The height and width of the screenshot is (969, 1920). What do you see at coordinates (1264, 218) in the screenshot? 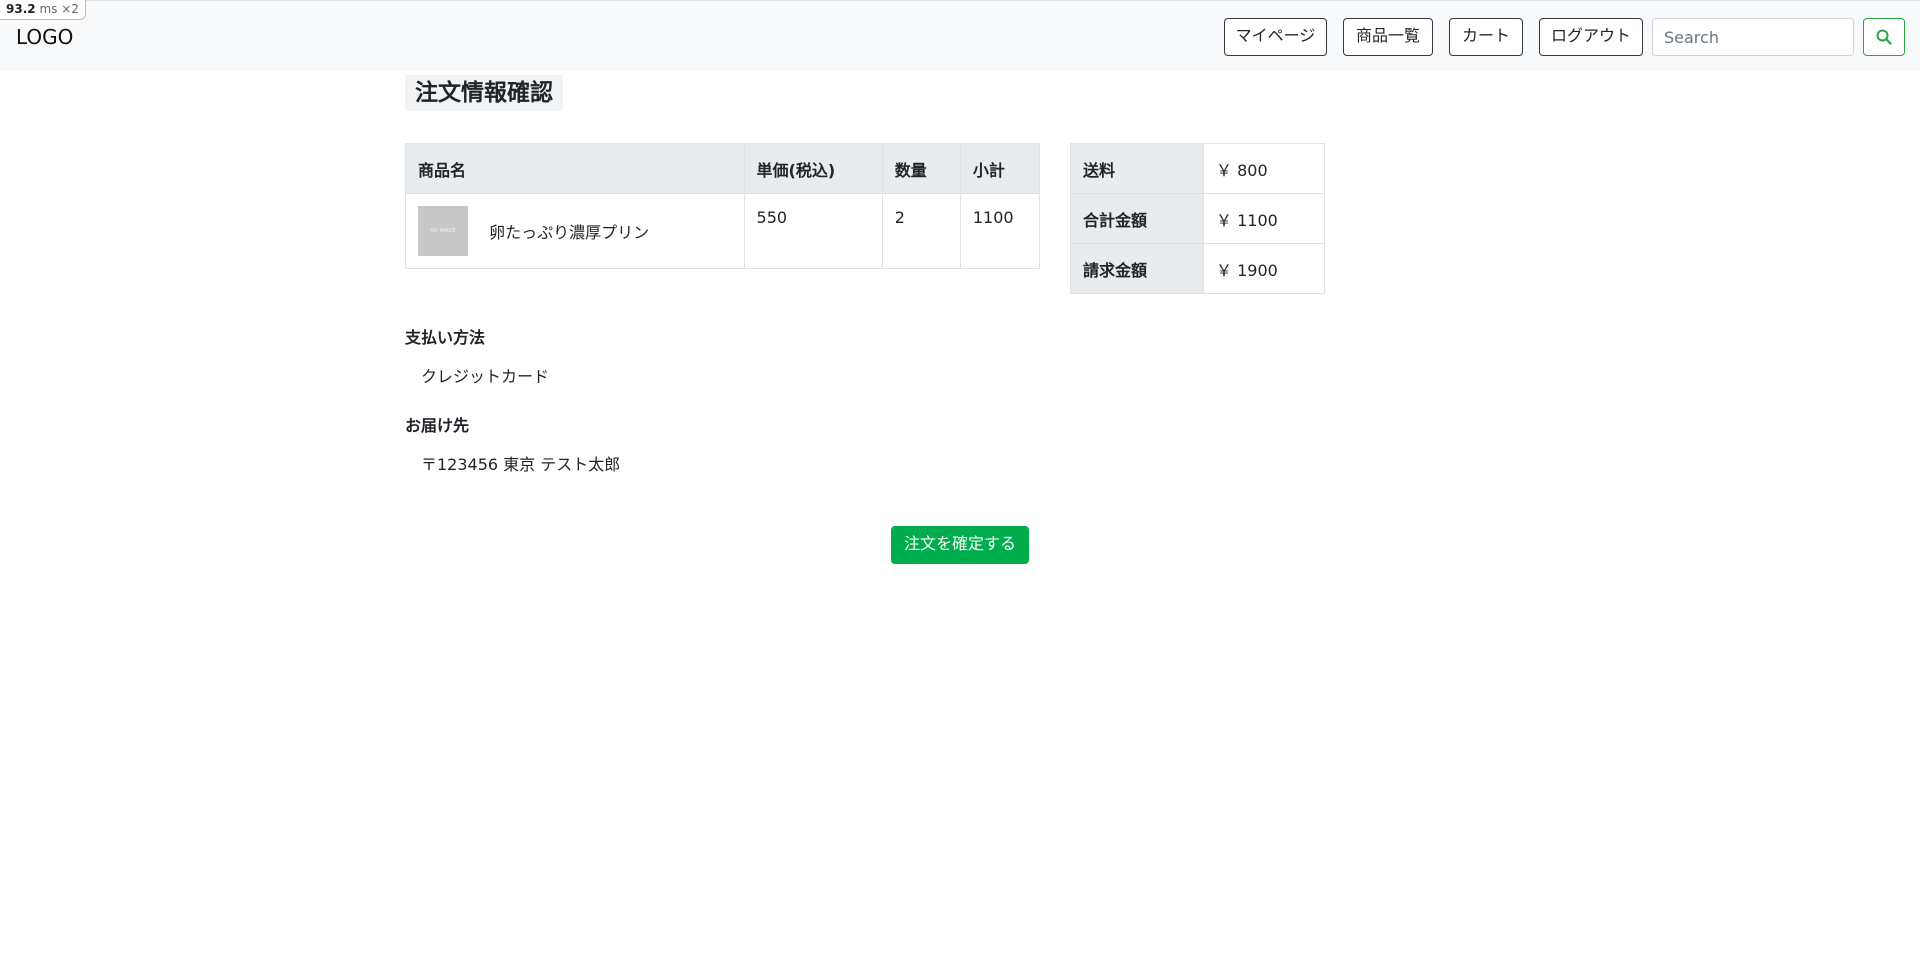
I see `total-value: ￥ 1100` at bounding box center [1264, 218].